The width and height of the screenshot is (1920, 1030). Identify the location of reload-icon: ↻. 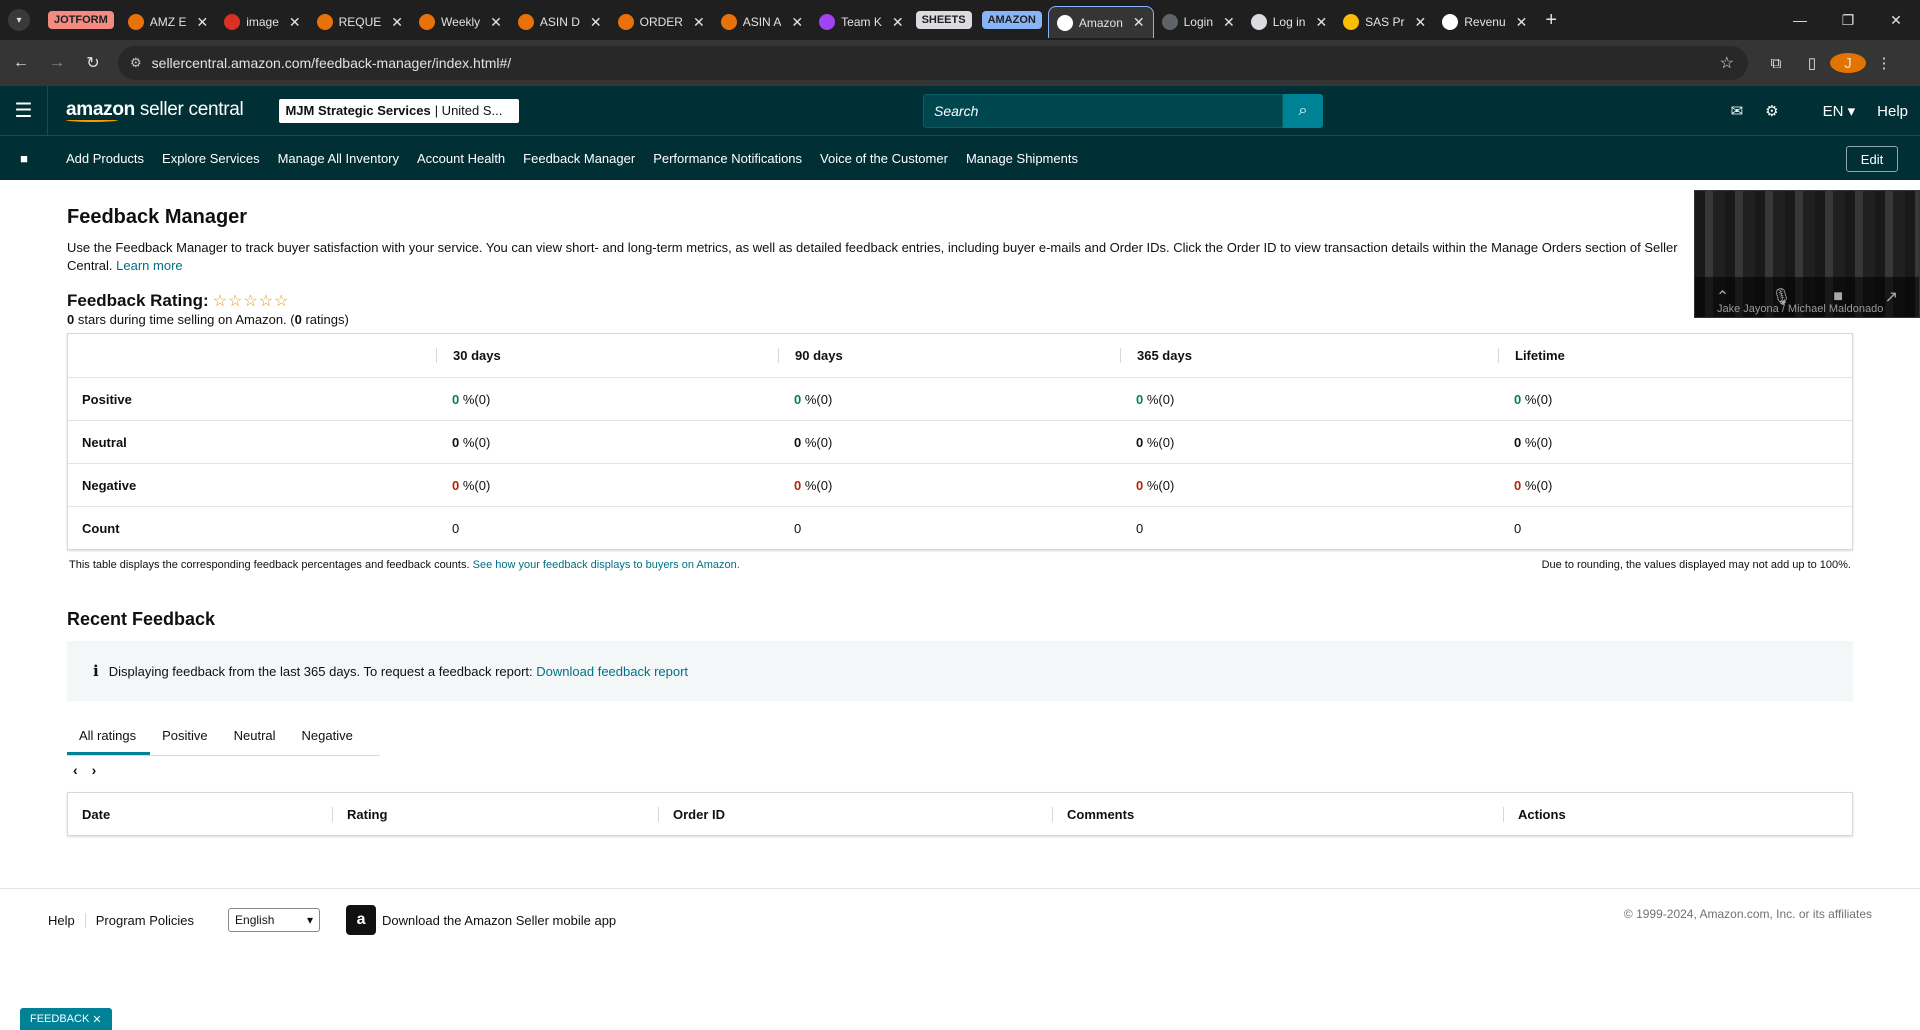
(93, 63).